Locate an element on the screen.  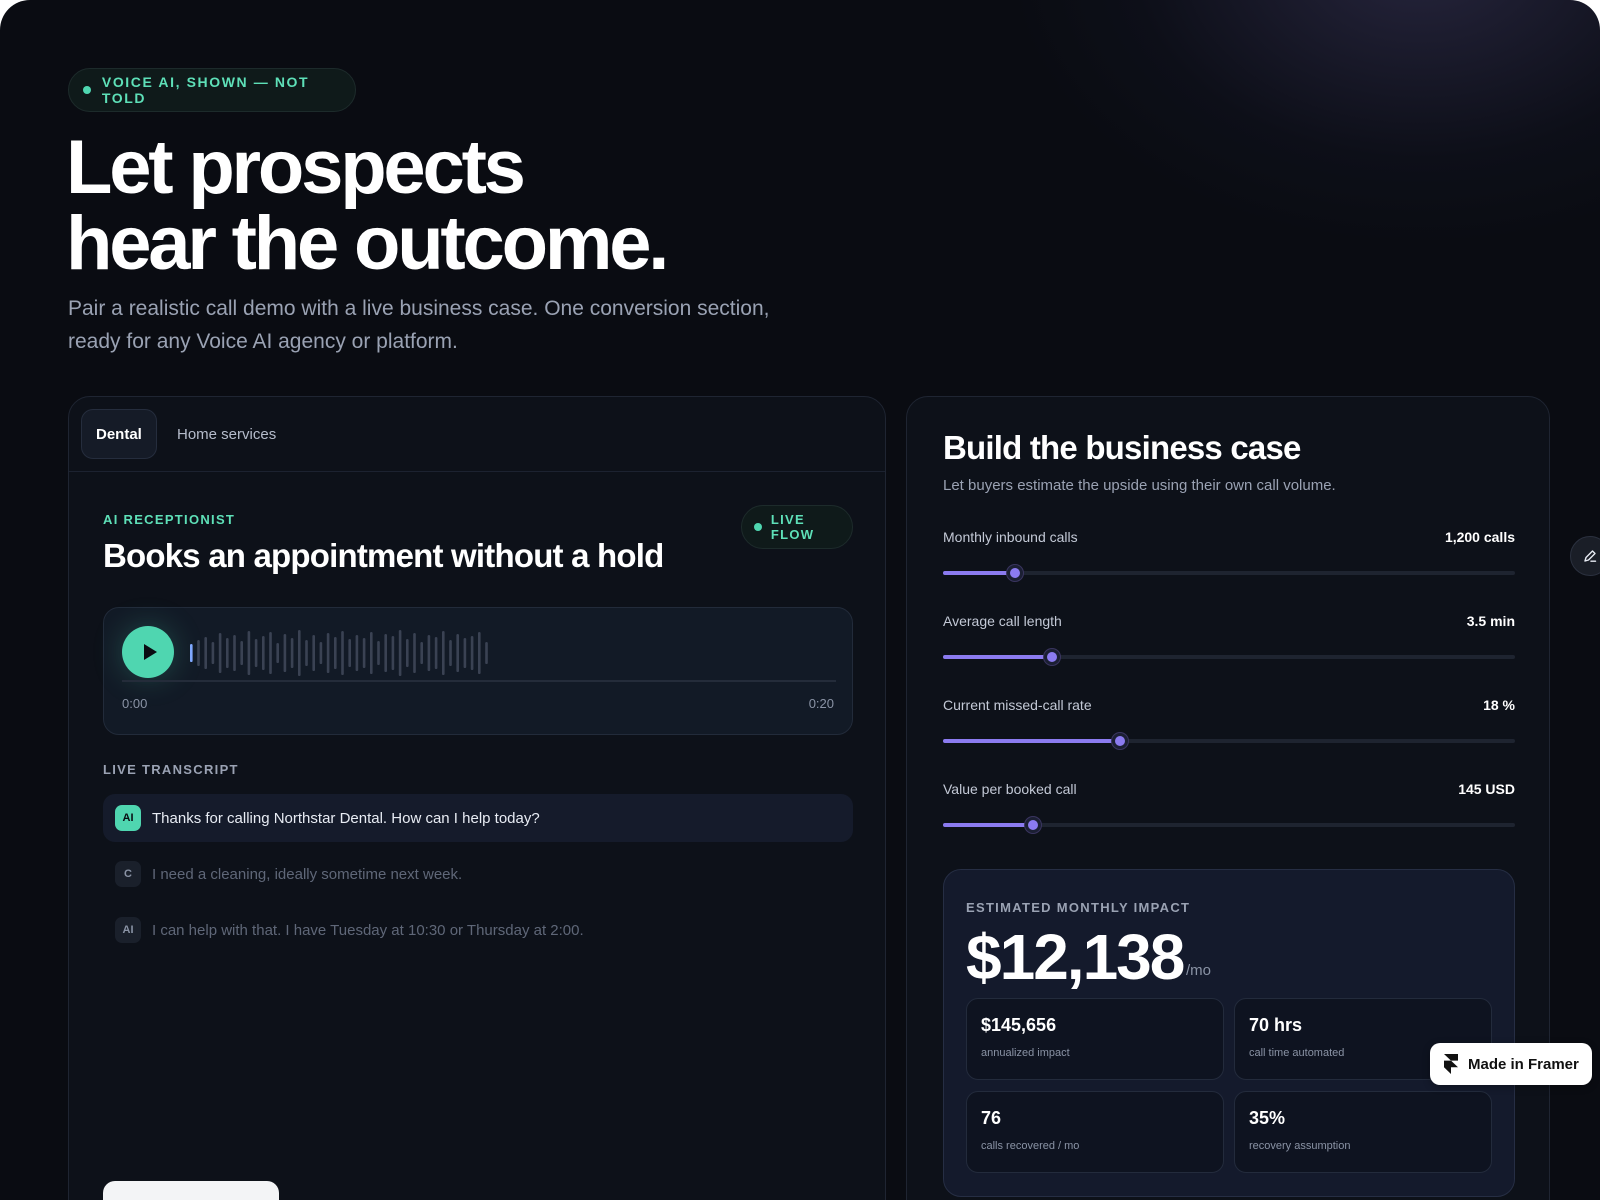
cta-button is located at coordinates (191, 1190).